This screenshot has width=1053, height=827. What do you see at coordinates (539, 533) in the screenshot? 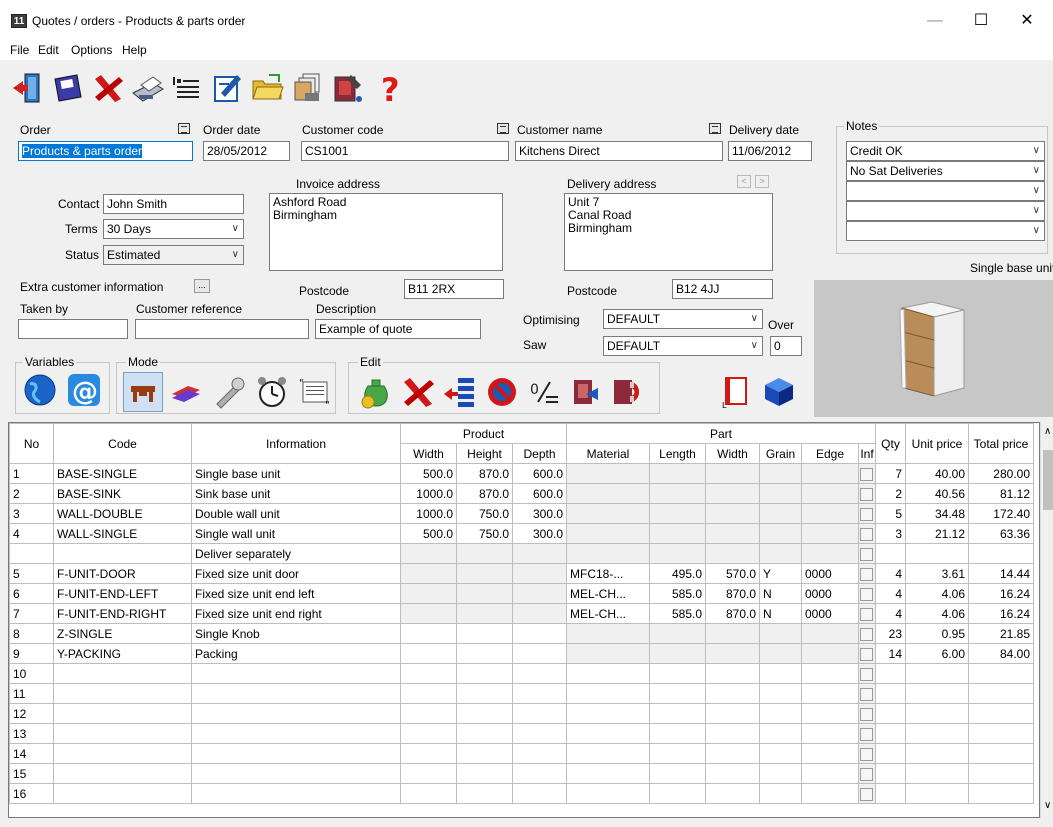
I see `cell-product-depth: 300.0` at bounding box center [539, 533].